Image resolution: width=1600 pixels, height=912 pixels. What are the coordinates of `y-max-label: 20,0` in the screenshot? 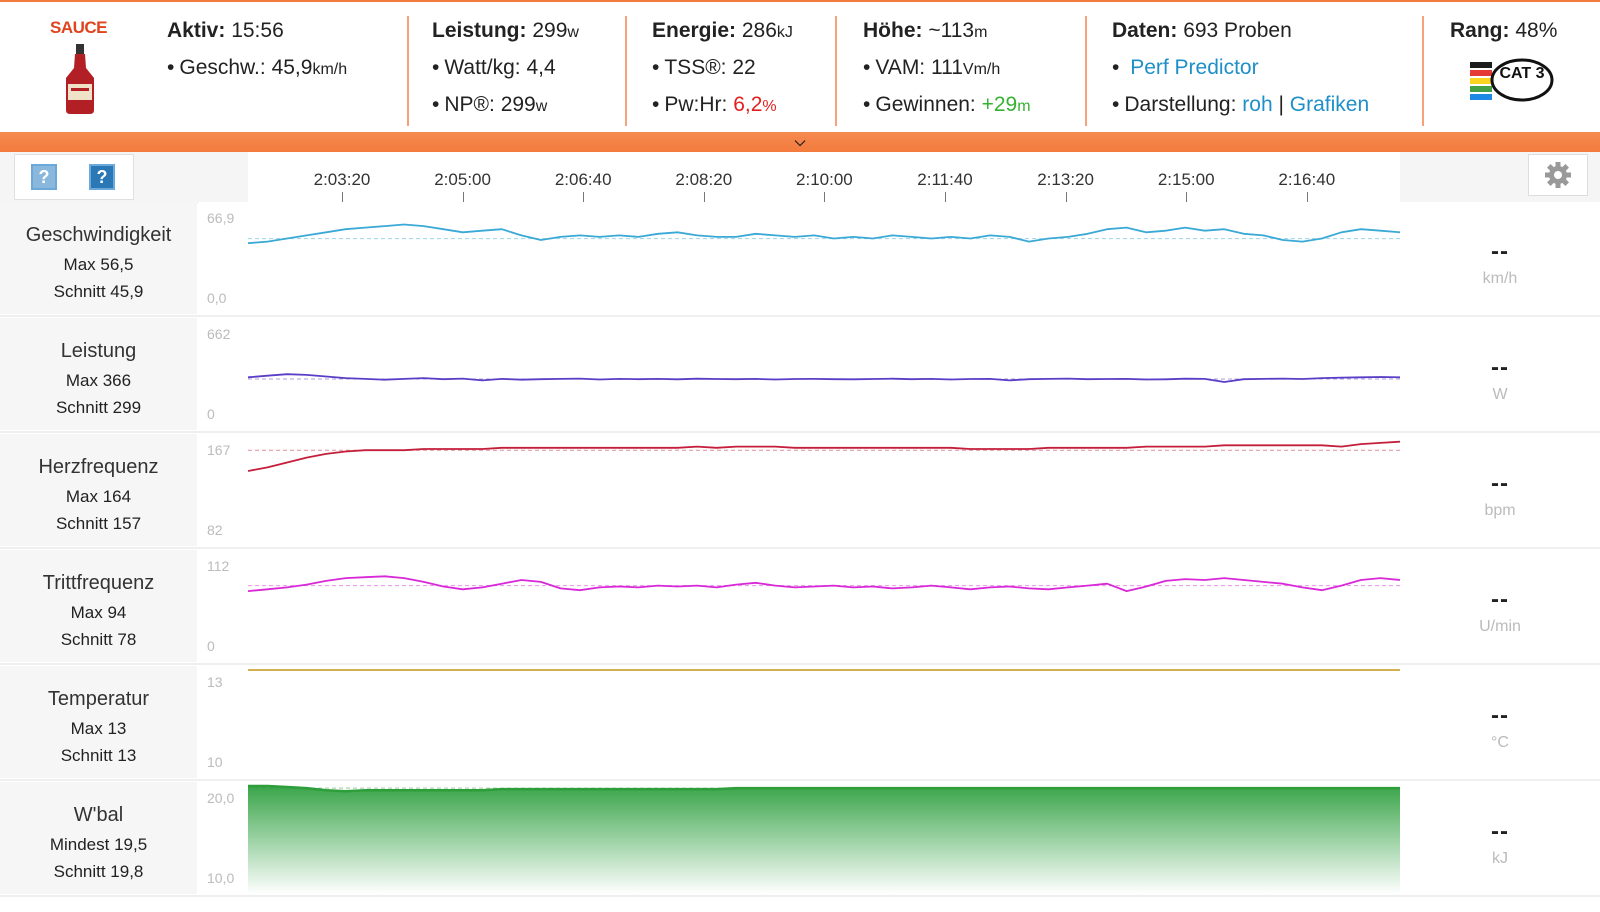 It's located at (221, 798).